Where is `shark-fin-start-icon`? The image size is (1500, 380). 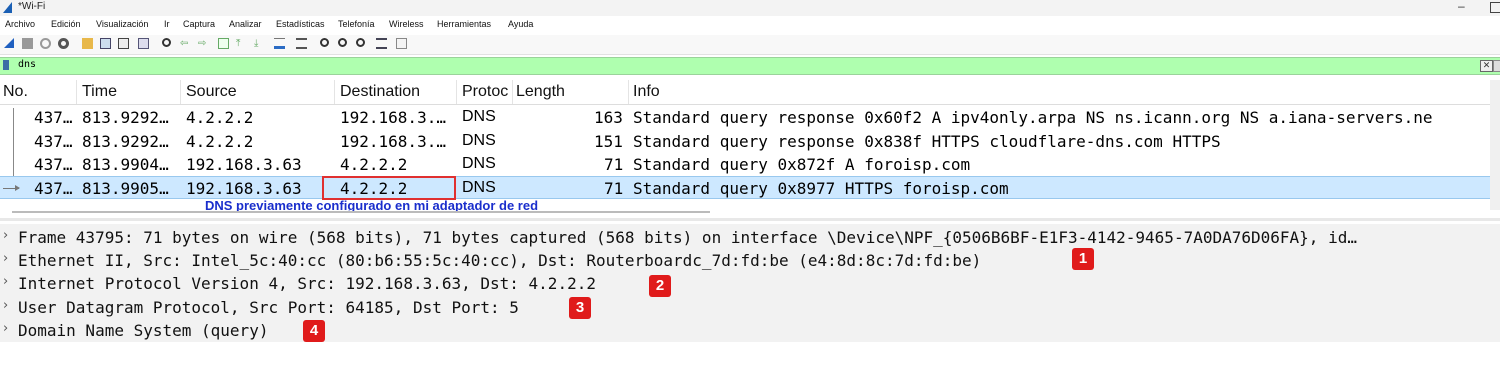
shark-fin-start-icon is located at coordinates (9, 43).